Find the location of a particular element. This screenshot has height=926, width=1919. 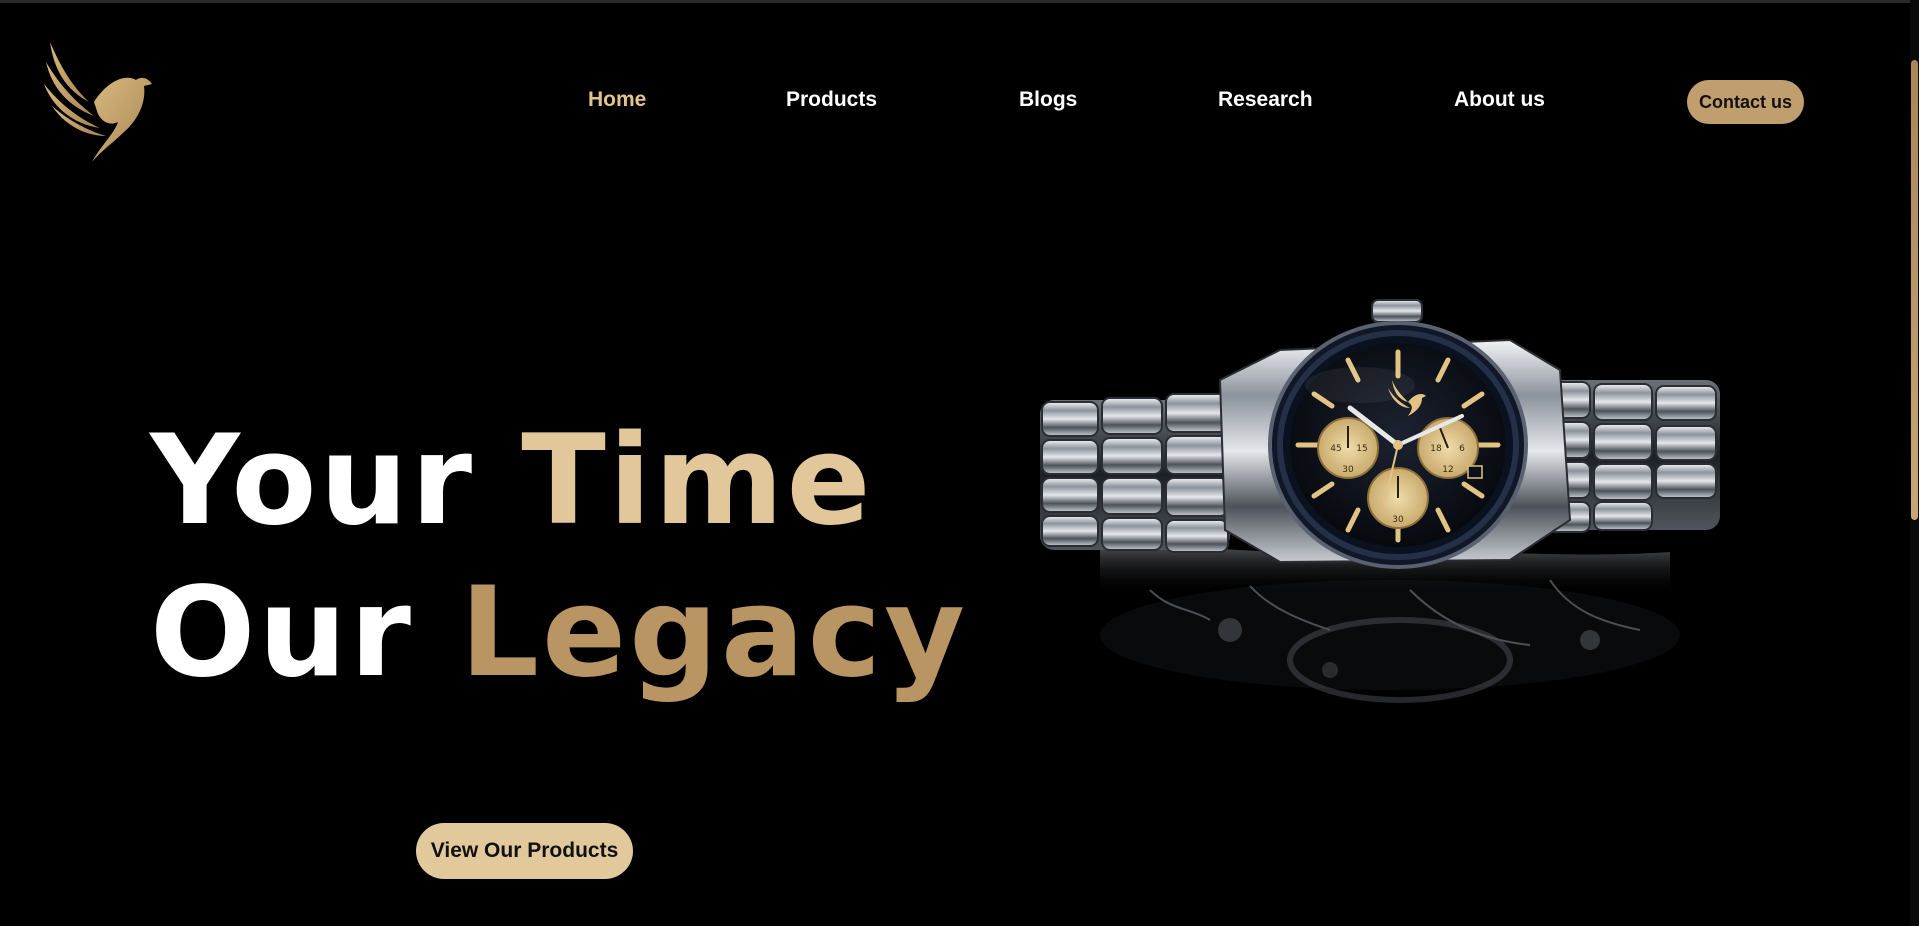

hero-line-2: Our Legacy is located at coordinates (559, 633).